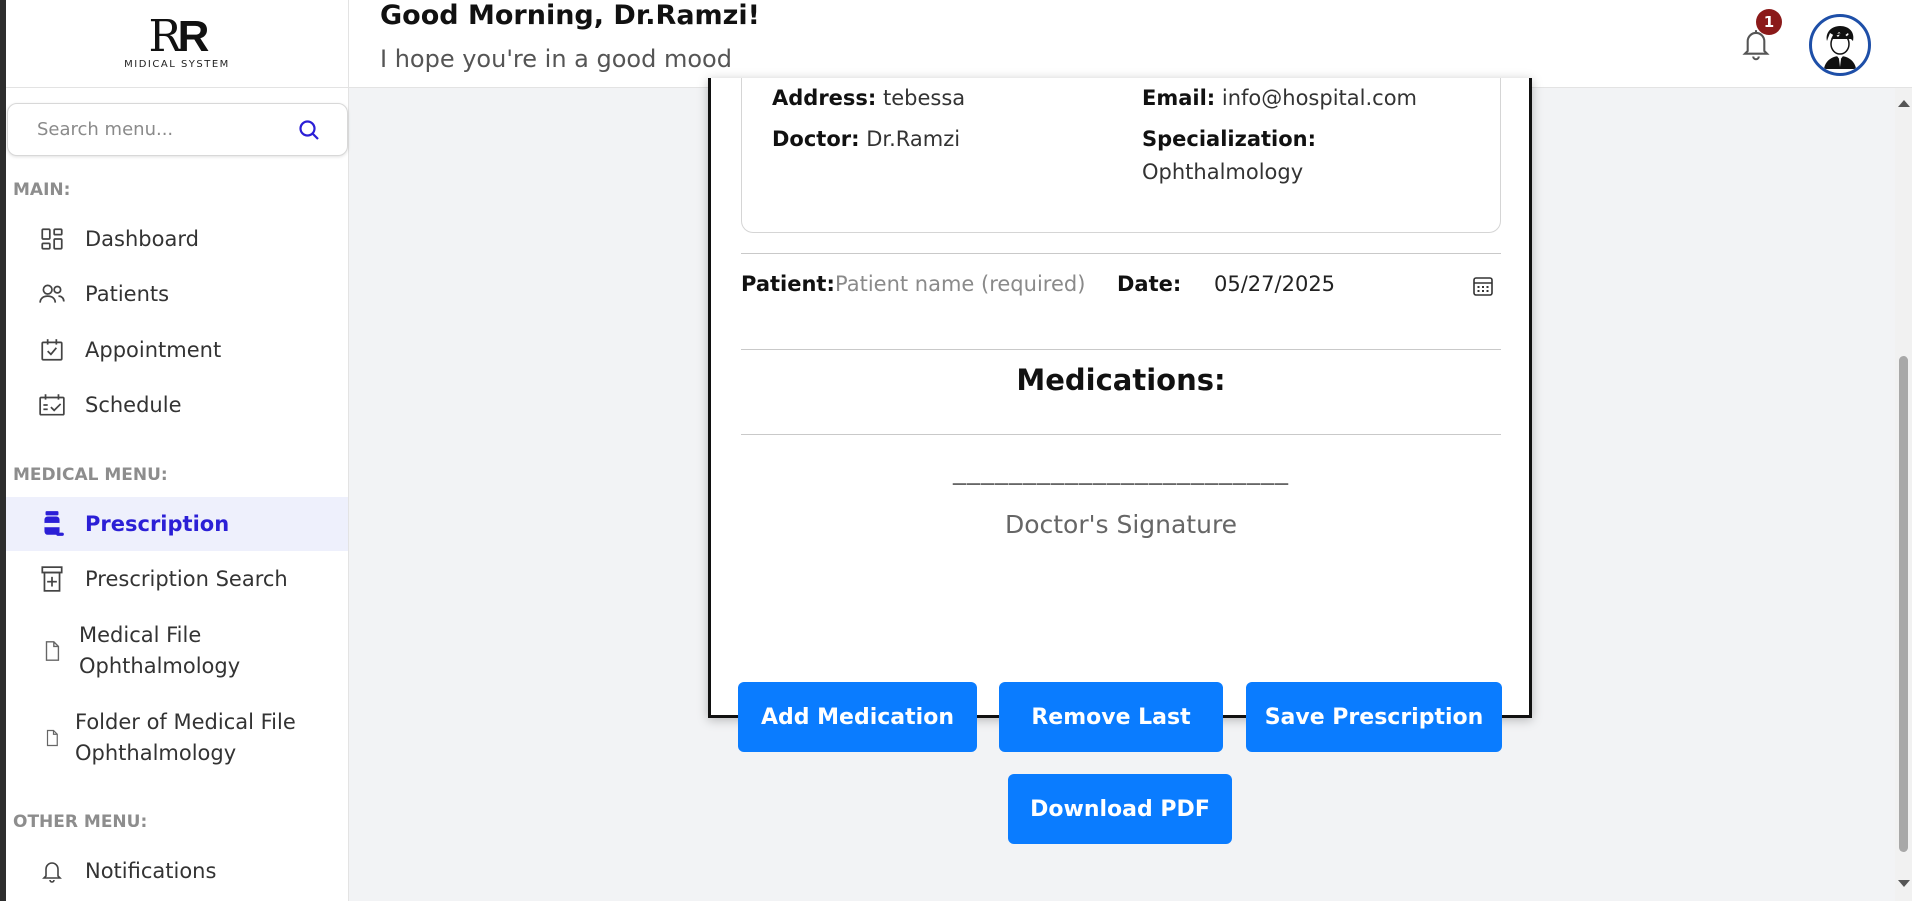 This screenshot has height=901, width=1912. Describe the element at coordinates (177, 294) in the screenshot. I see `sidebar-item-patients: Patients` at that location.